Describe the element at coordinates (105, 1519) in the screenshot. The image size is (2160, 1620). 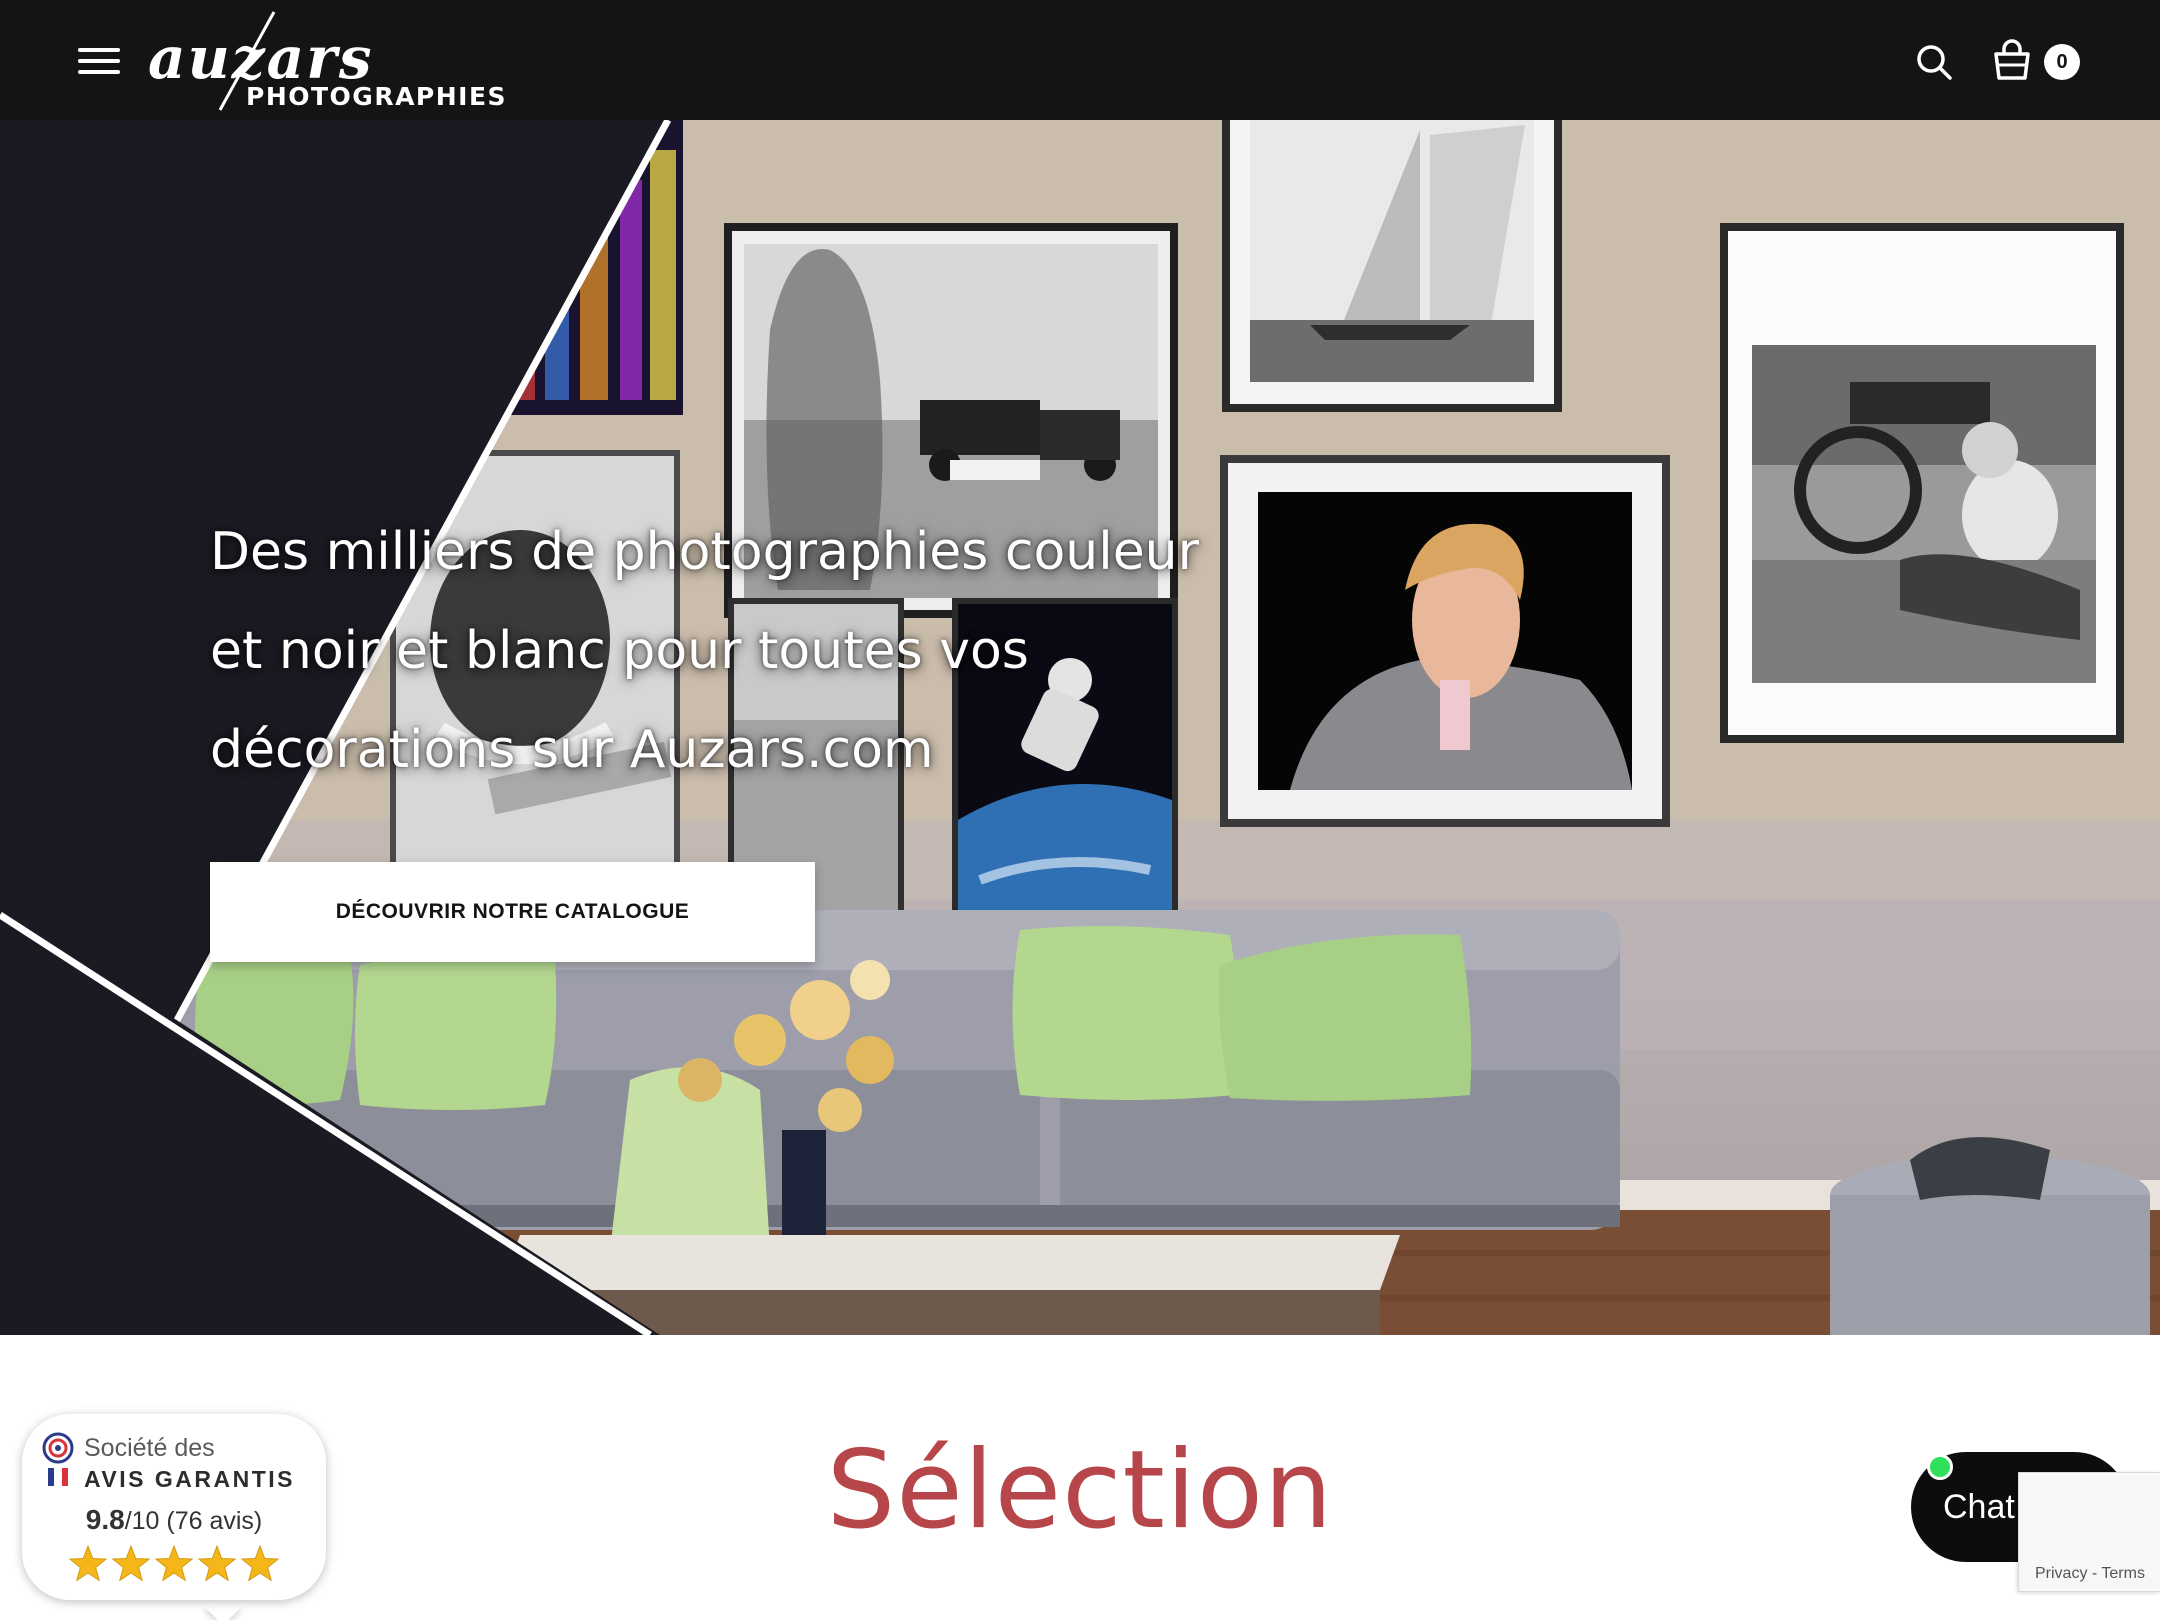
I see `reviews-score-value: 9.8` at that location.